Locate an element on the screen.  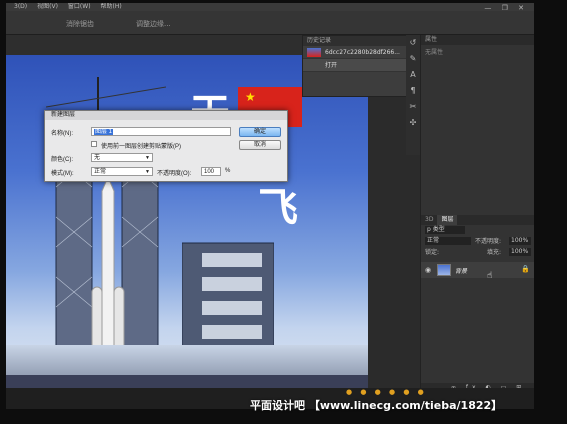
fill-field: 100% is located at coordinates (520, 252).